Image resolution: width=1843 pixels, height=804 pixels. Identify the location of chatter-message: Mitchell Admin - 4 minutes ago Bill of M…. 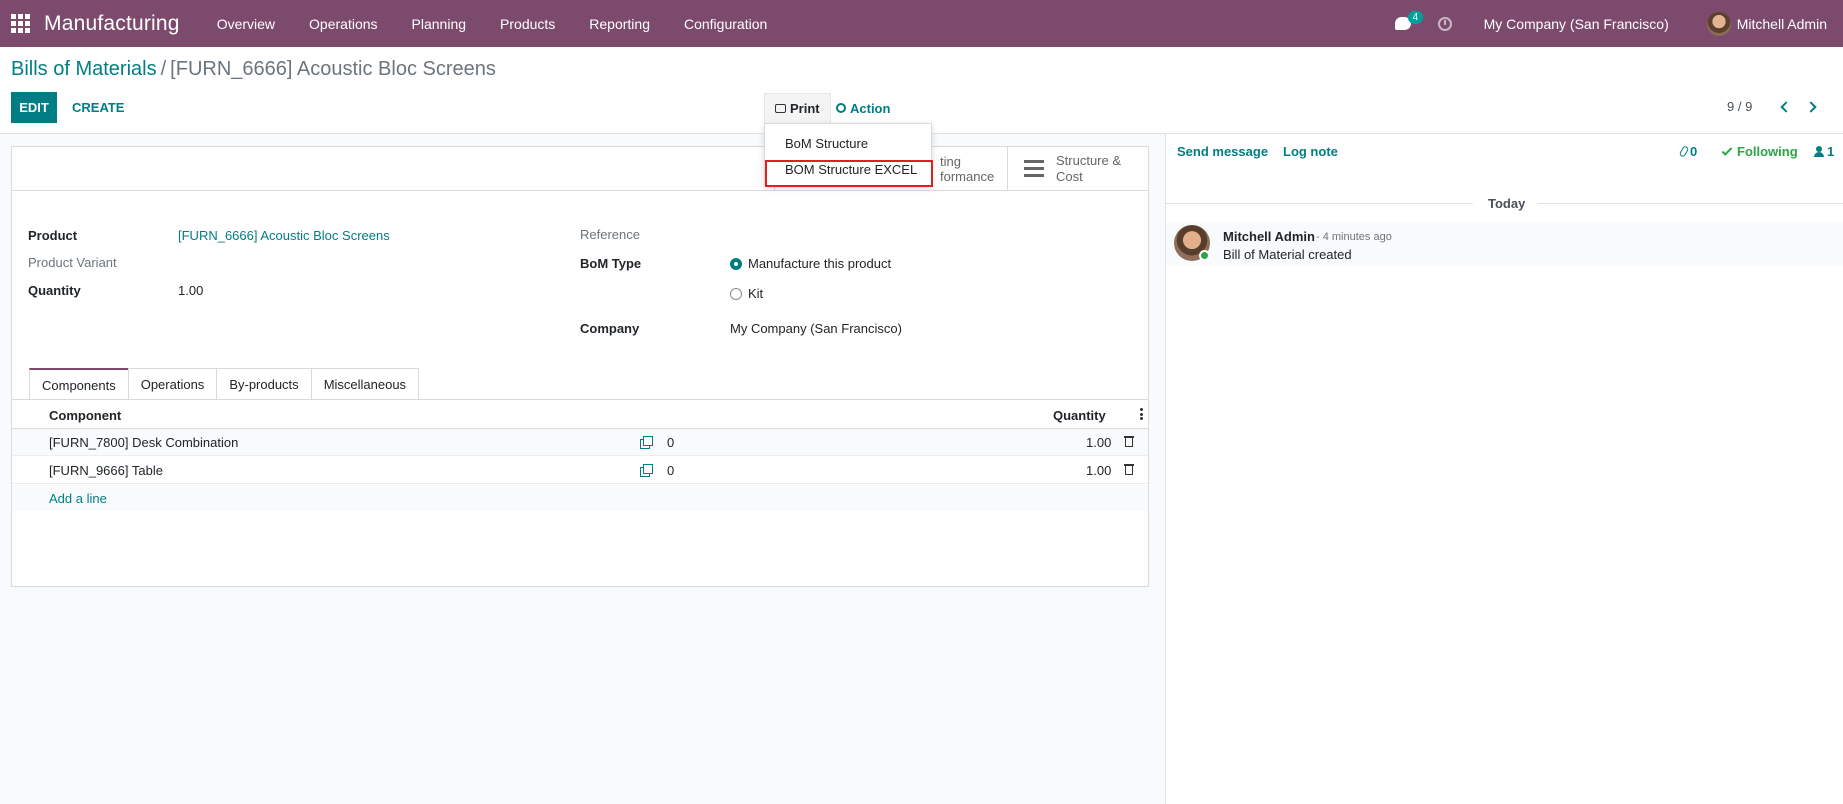
(1504, 244).